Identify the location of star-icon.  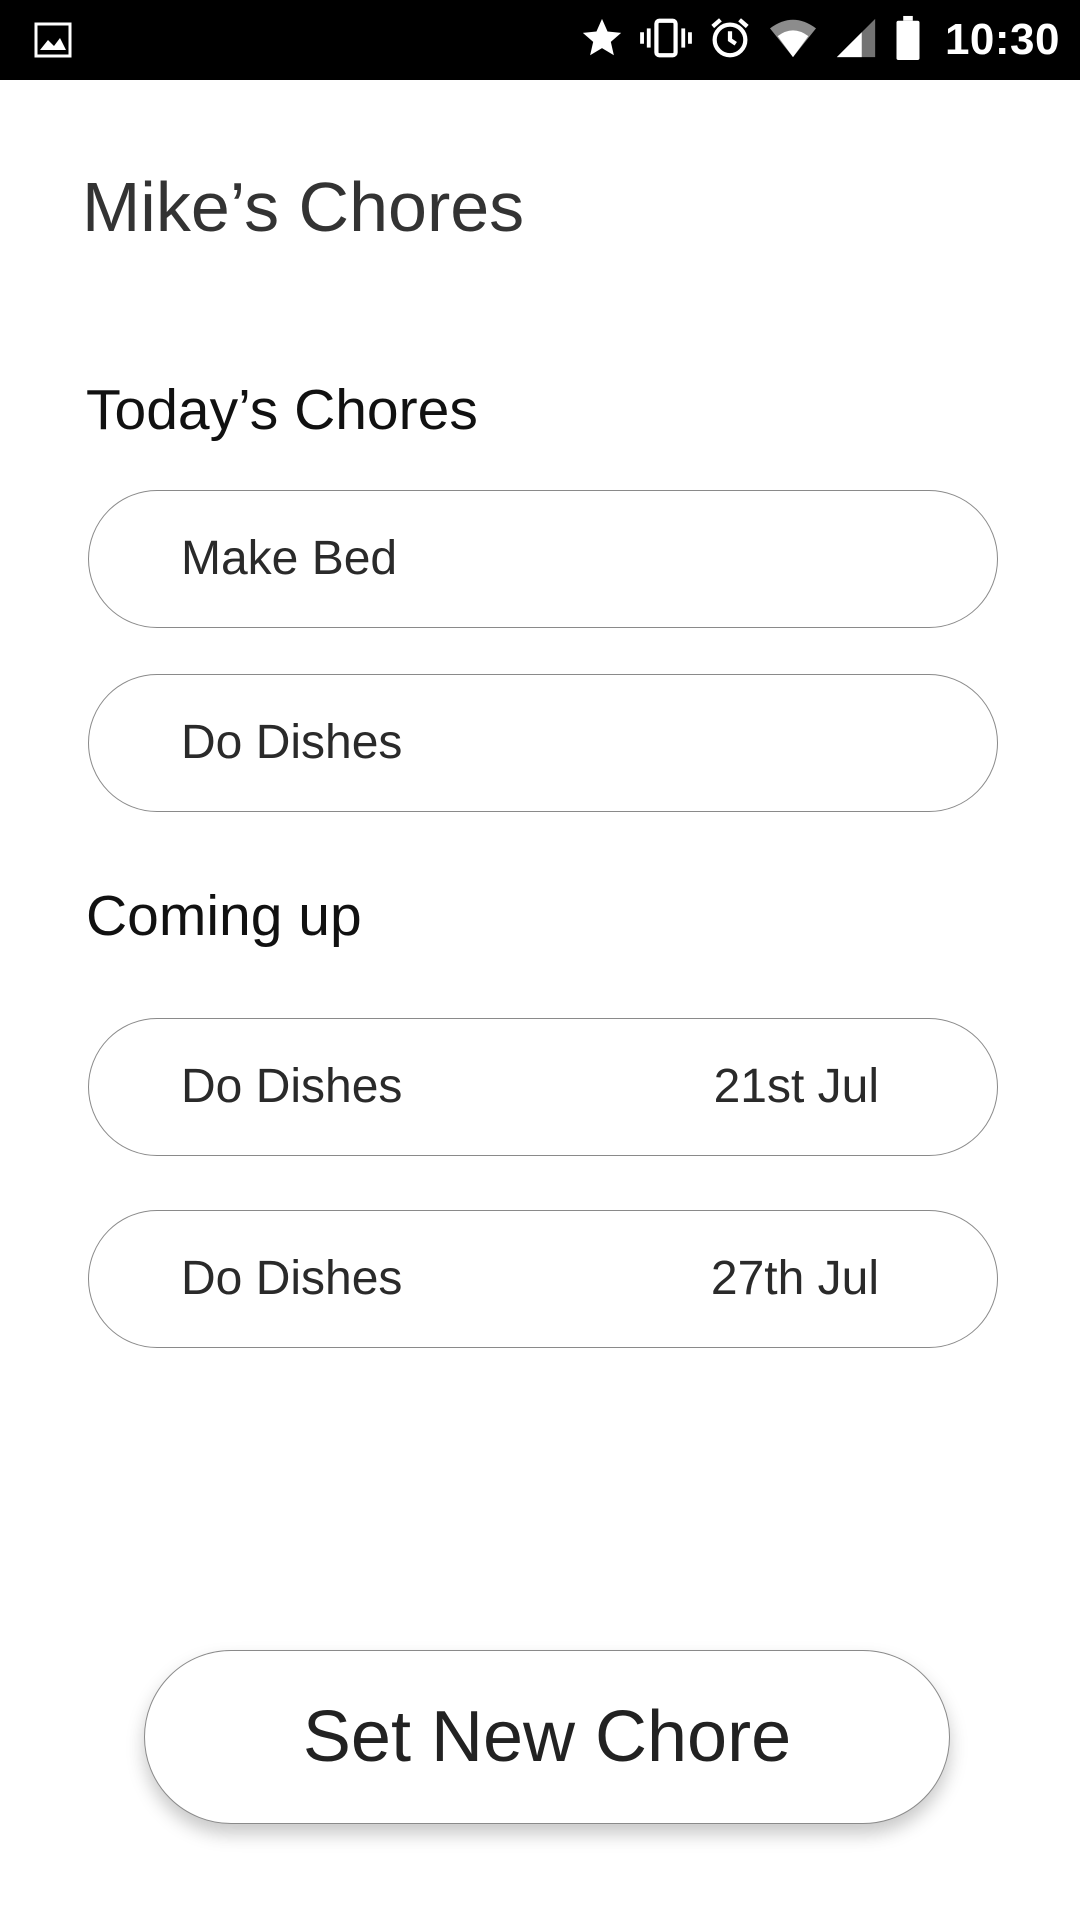
(602, 40).